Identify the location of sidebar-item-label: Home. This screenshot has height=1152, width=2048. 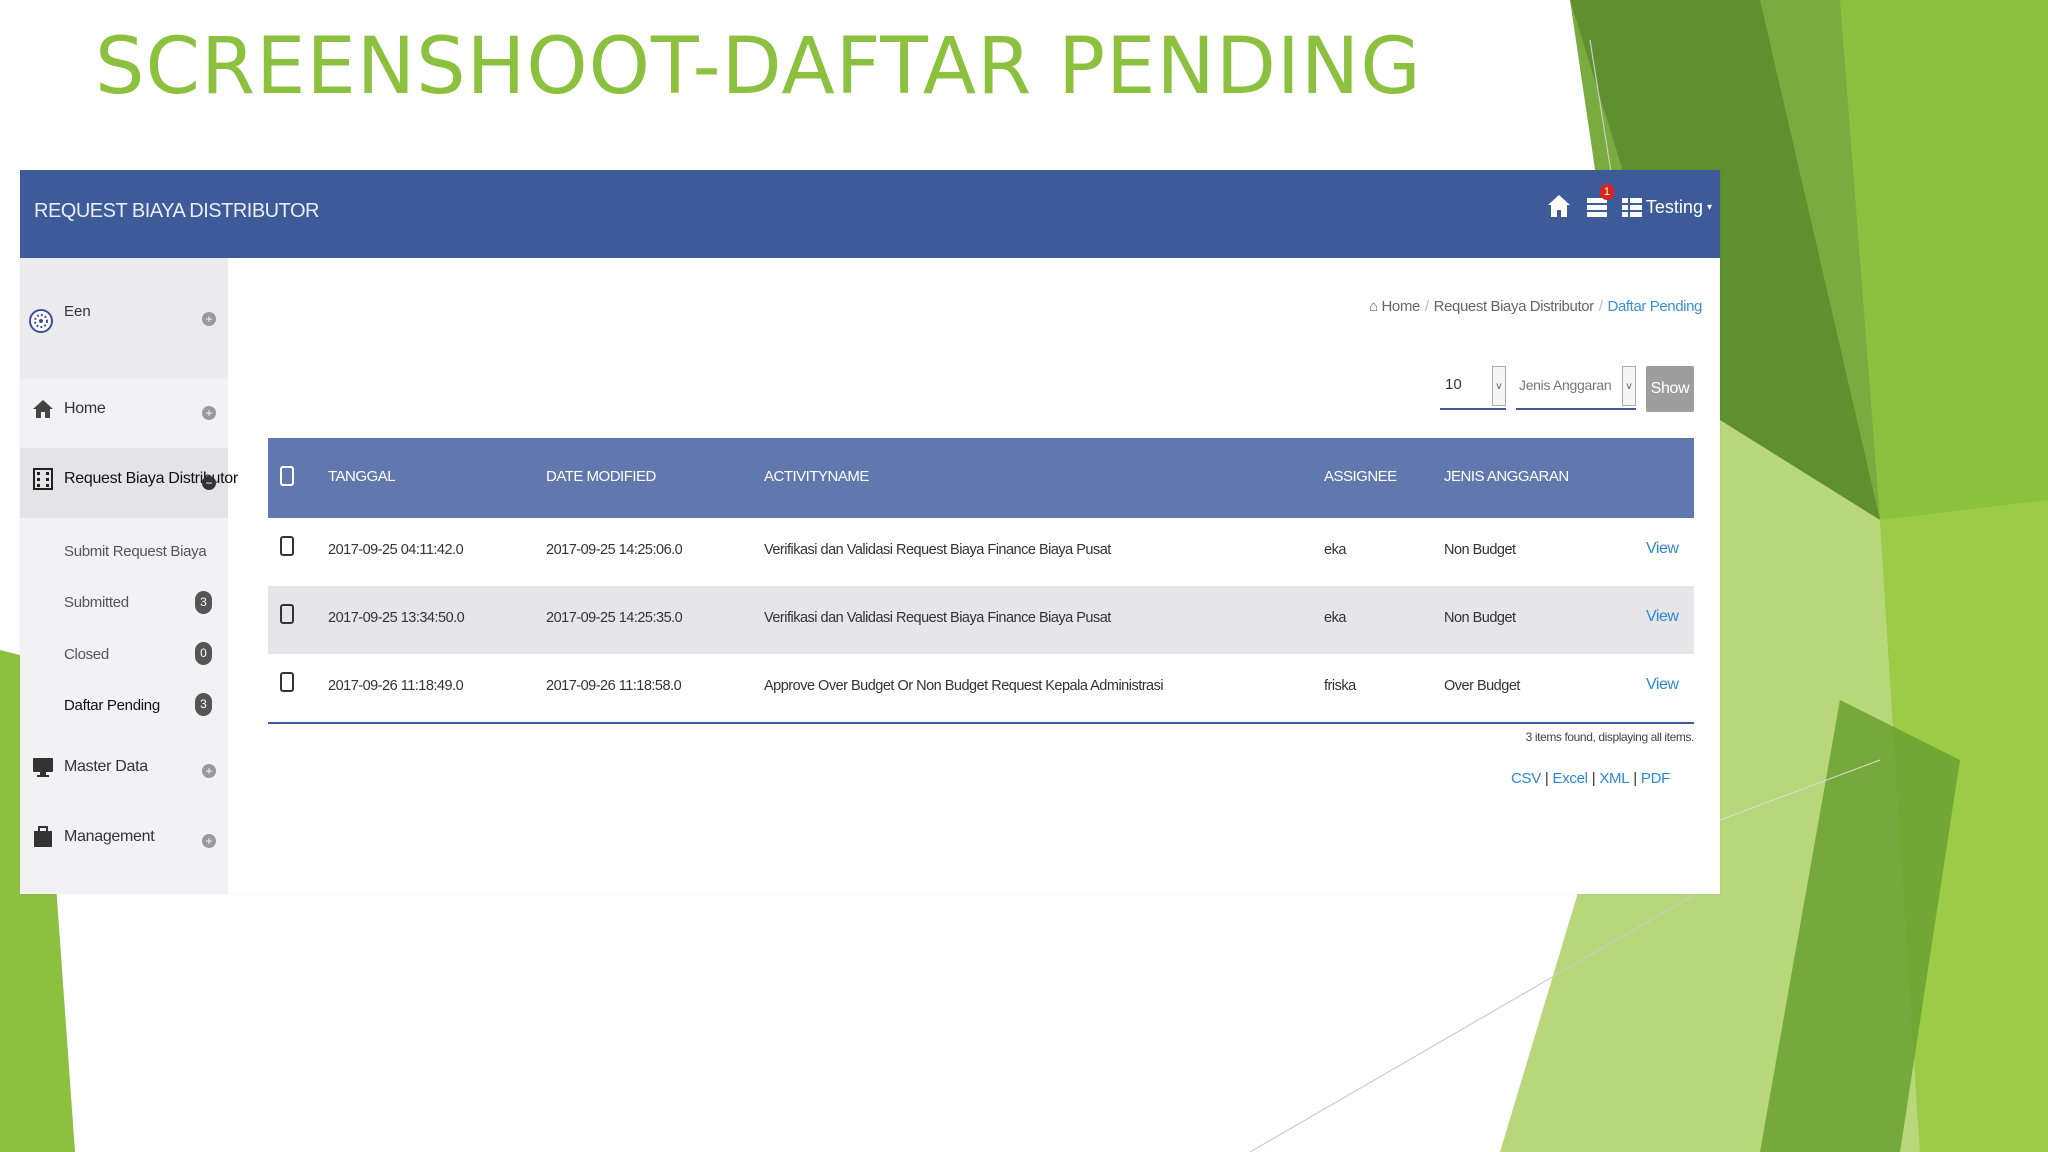
(85, 408).